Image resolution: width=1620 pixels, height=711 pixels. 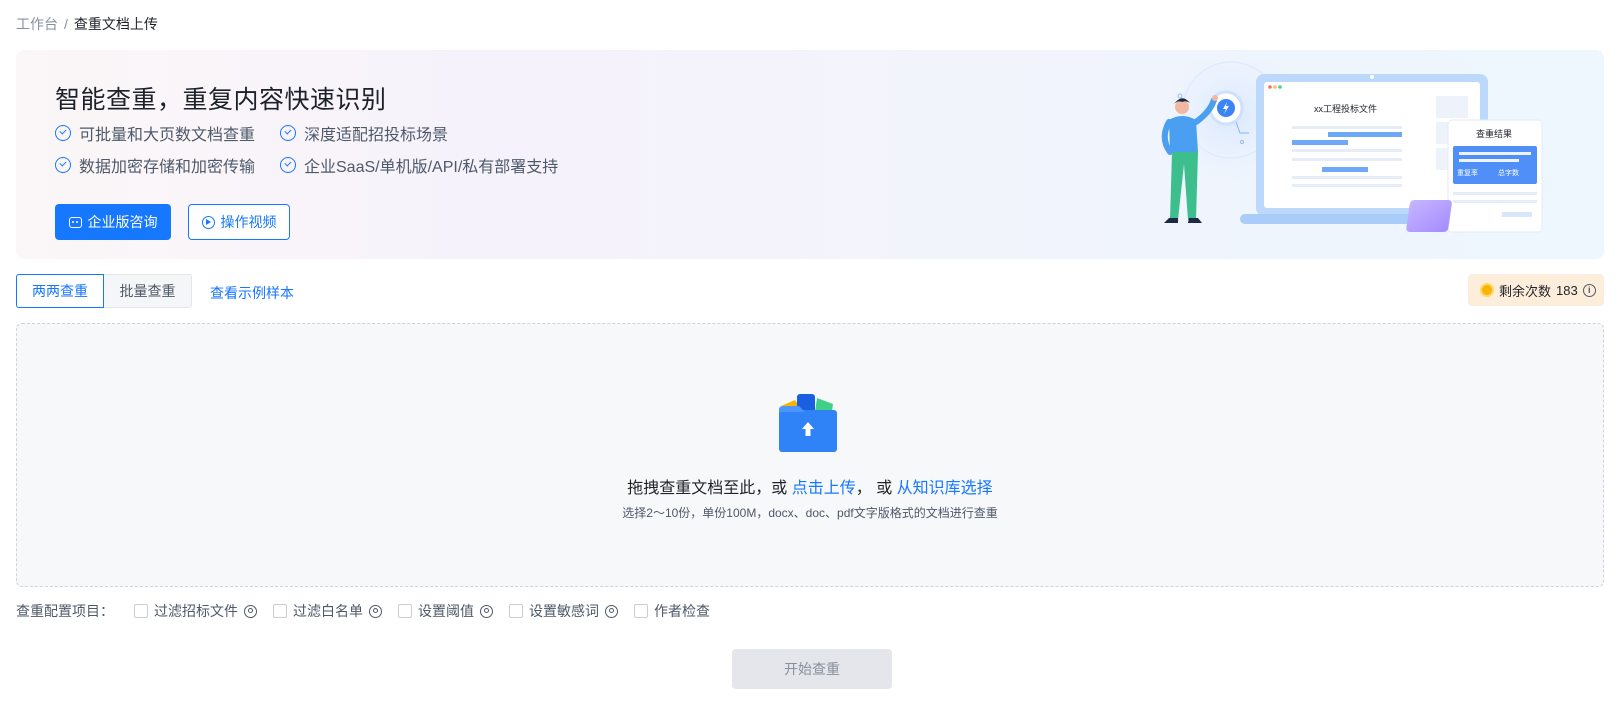 I want to click on option-label: 过滤白名单, so click(x=328, y=611).